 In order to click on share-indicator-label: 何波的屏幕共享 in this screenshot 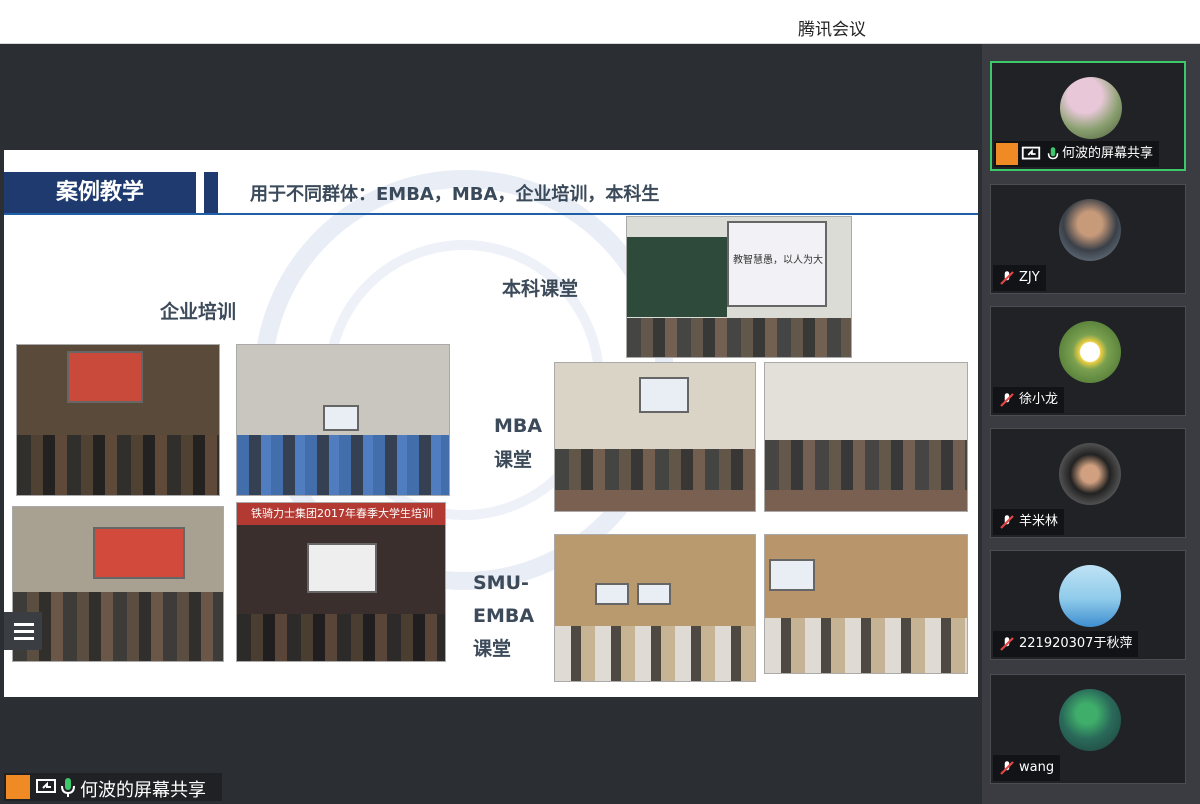, I will do `click(143, 790)`.